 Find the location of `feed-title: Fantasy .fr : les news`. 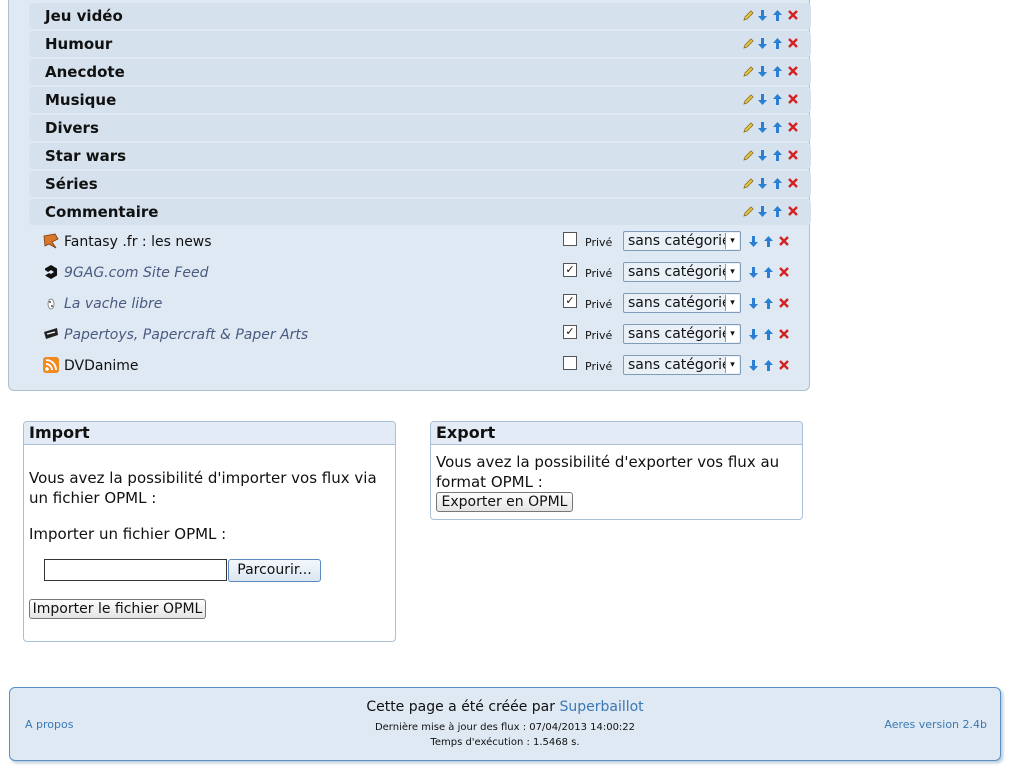

feed-title: Fantasy .fr : les news is located at coordinates (138, 242).